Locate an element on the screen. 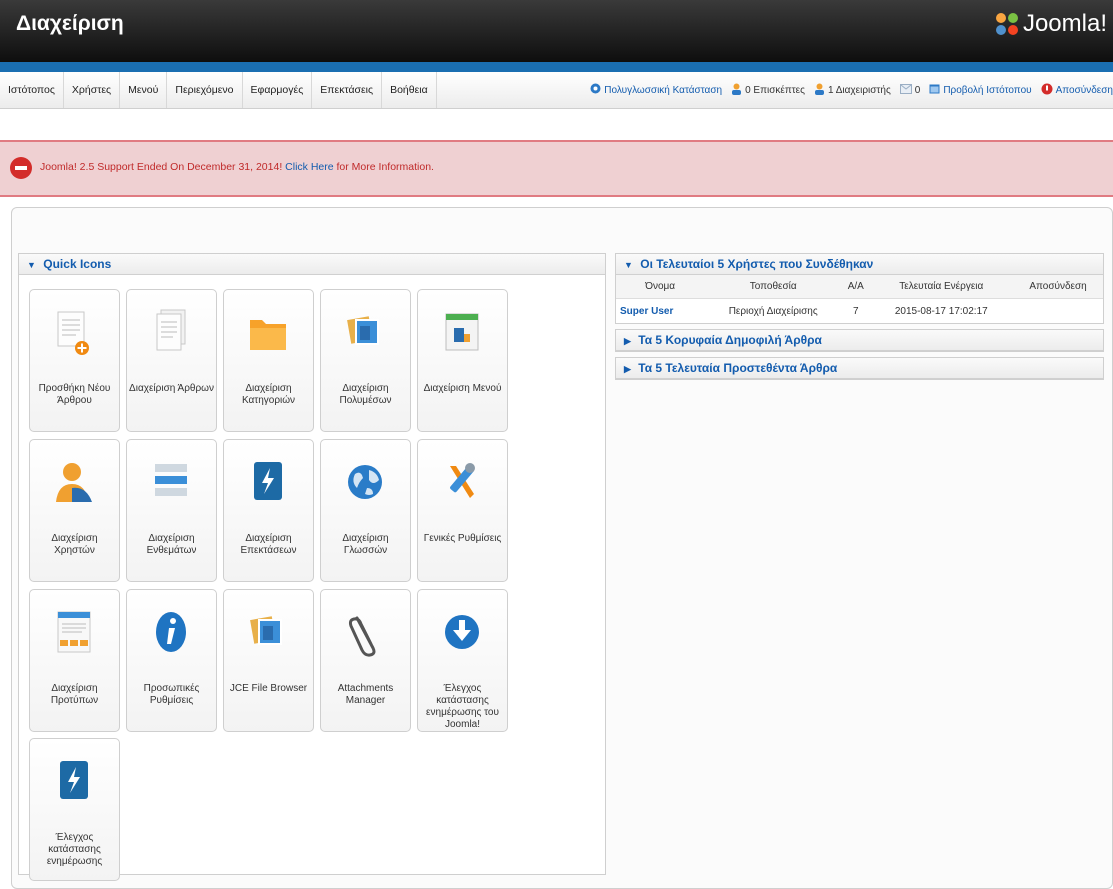  expand-triangle-icon: ▼ is located at coordinates (628, 265).